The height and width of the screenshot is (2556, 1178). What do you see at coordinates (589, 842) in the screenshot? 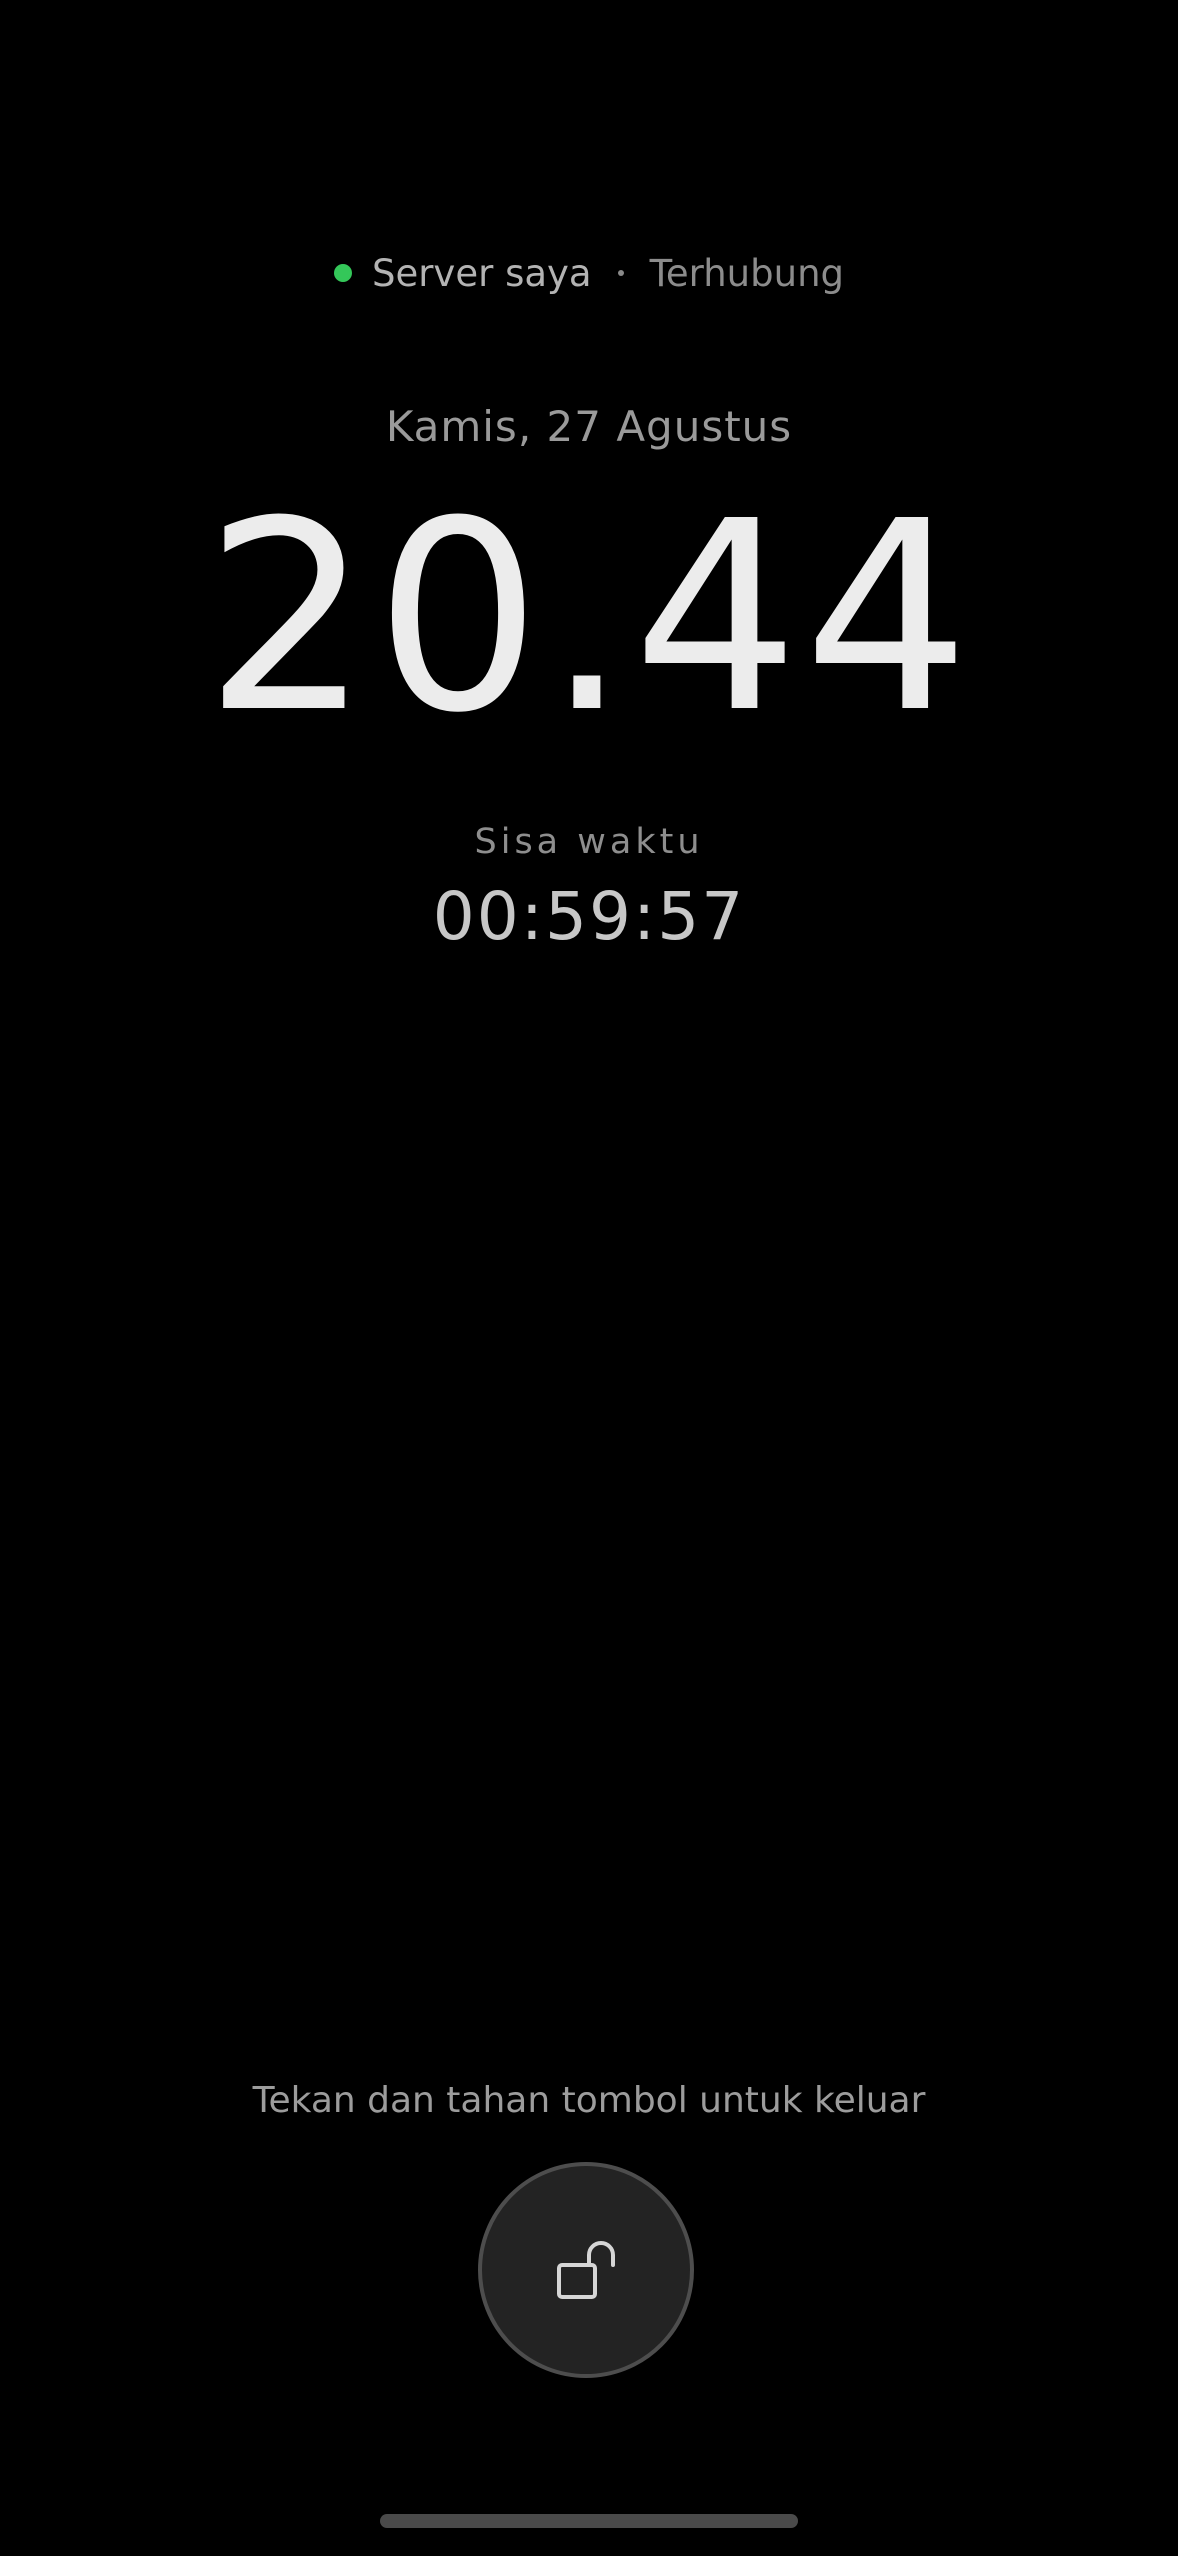
I see `remaining-time-label: Sisa waktu` at bounding box center [589, 842].